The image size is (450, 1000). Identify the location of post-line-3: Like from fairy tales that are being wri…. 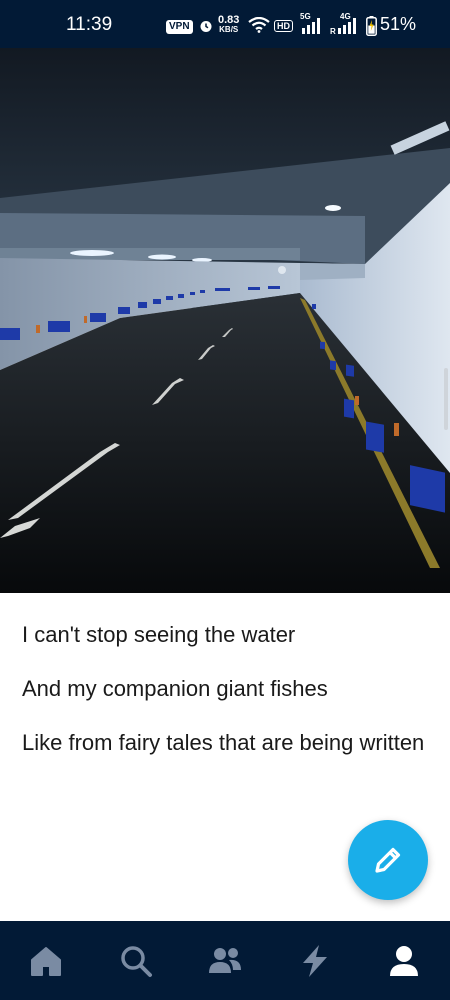
(223, 742).